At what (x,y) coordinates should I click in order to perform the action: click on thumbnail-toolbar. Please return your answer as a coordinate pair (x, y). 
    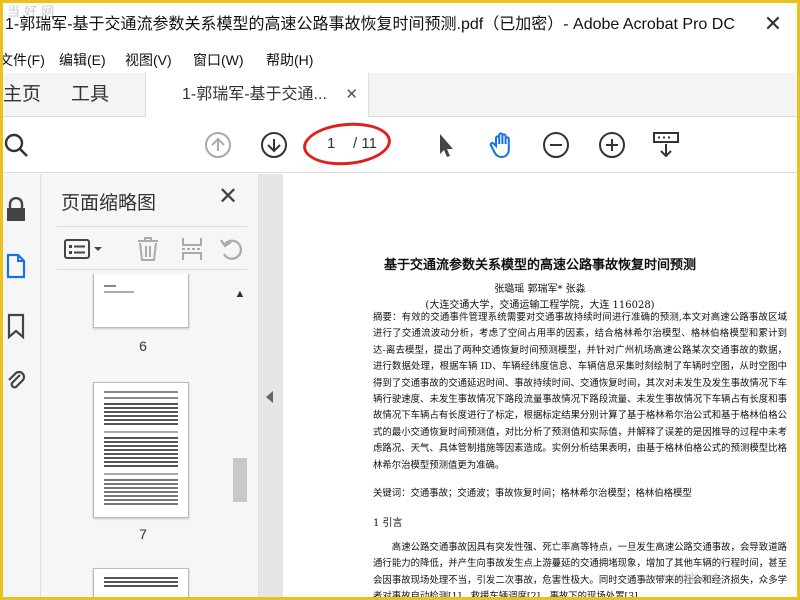
    Looking at the image, I should click on (152, 248).